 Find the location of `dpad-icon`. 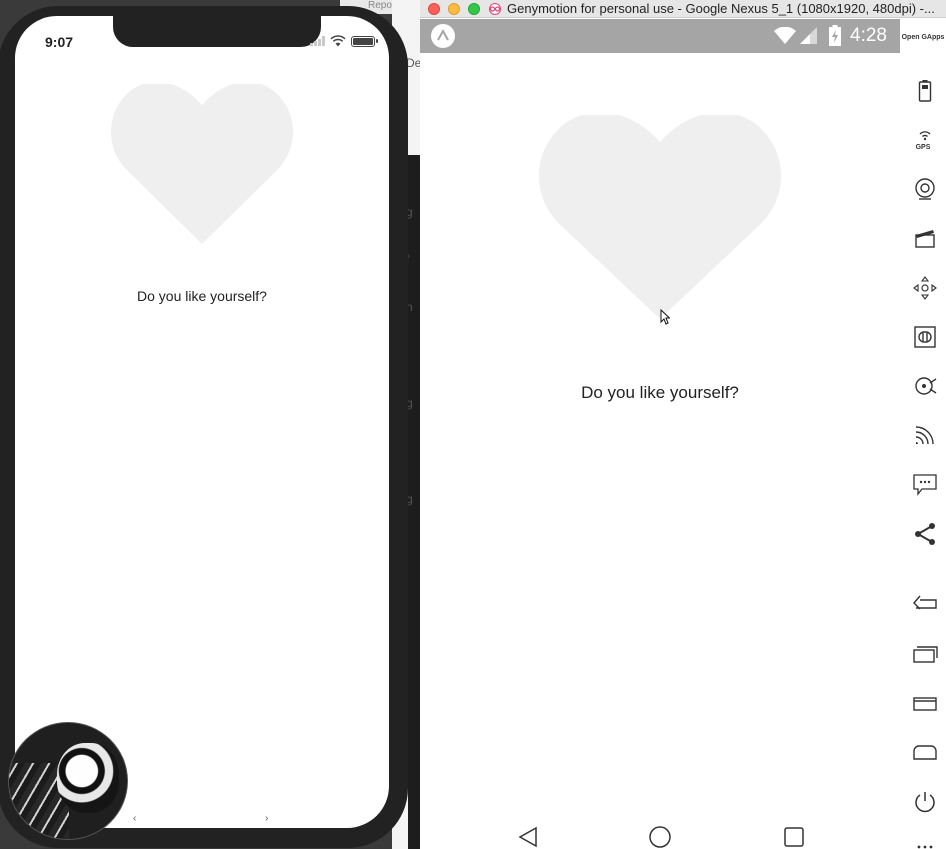

dpad-icon is located at coordinates (925, 288).